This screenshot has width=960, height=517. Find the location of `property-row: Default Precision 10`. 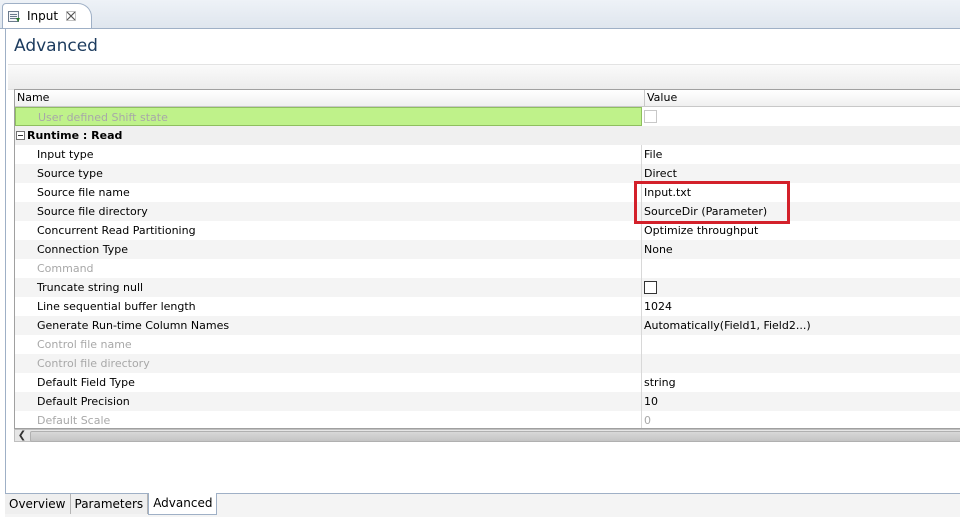

property-row: Default Precision 10 is located at coordinates (487, 401).